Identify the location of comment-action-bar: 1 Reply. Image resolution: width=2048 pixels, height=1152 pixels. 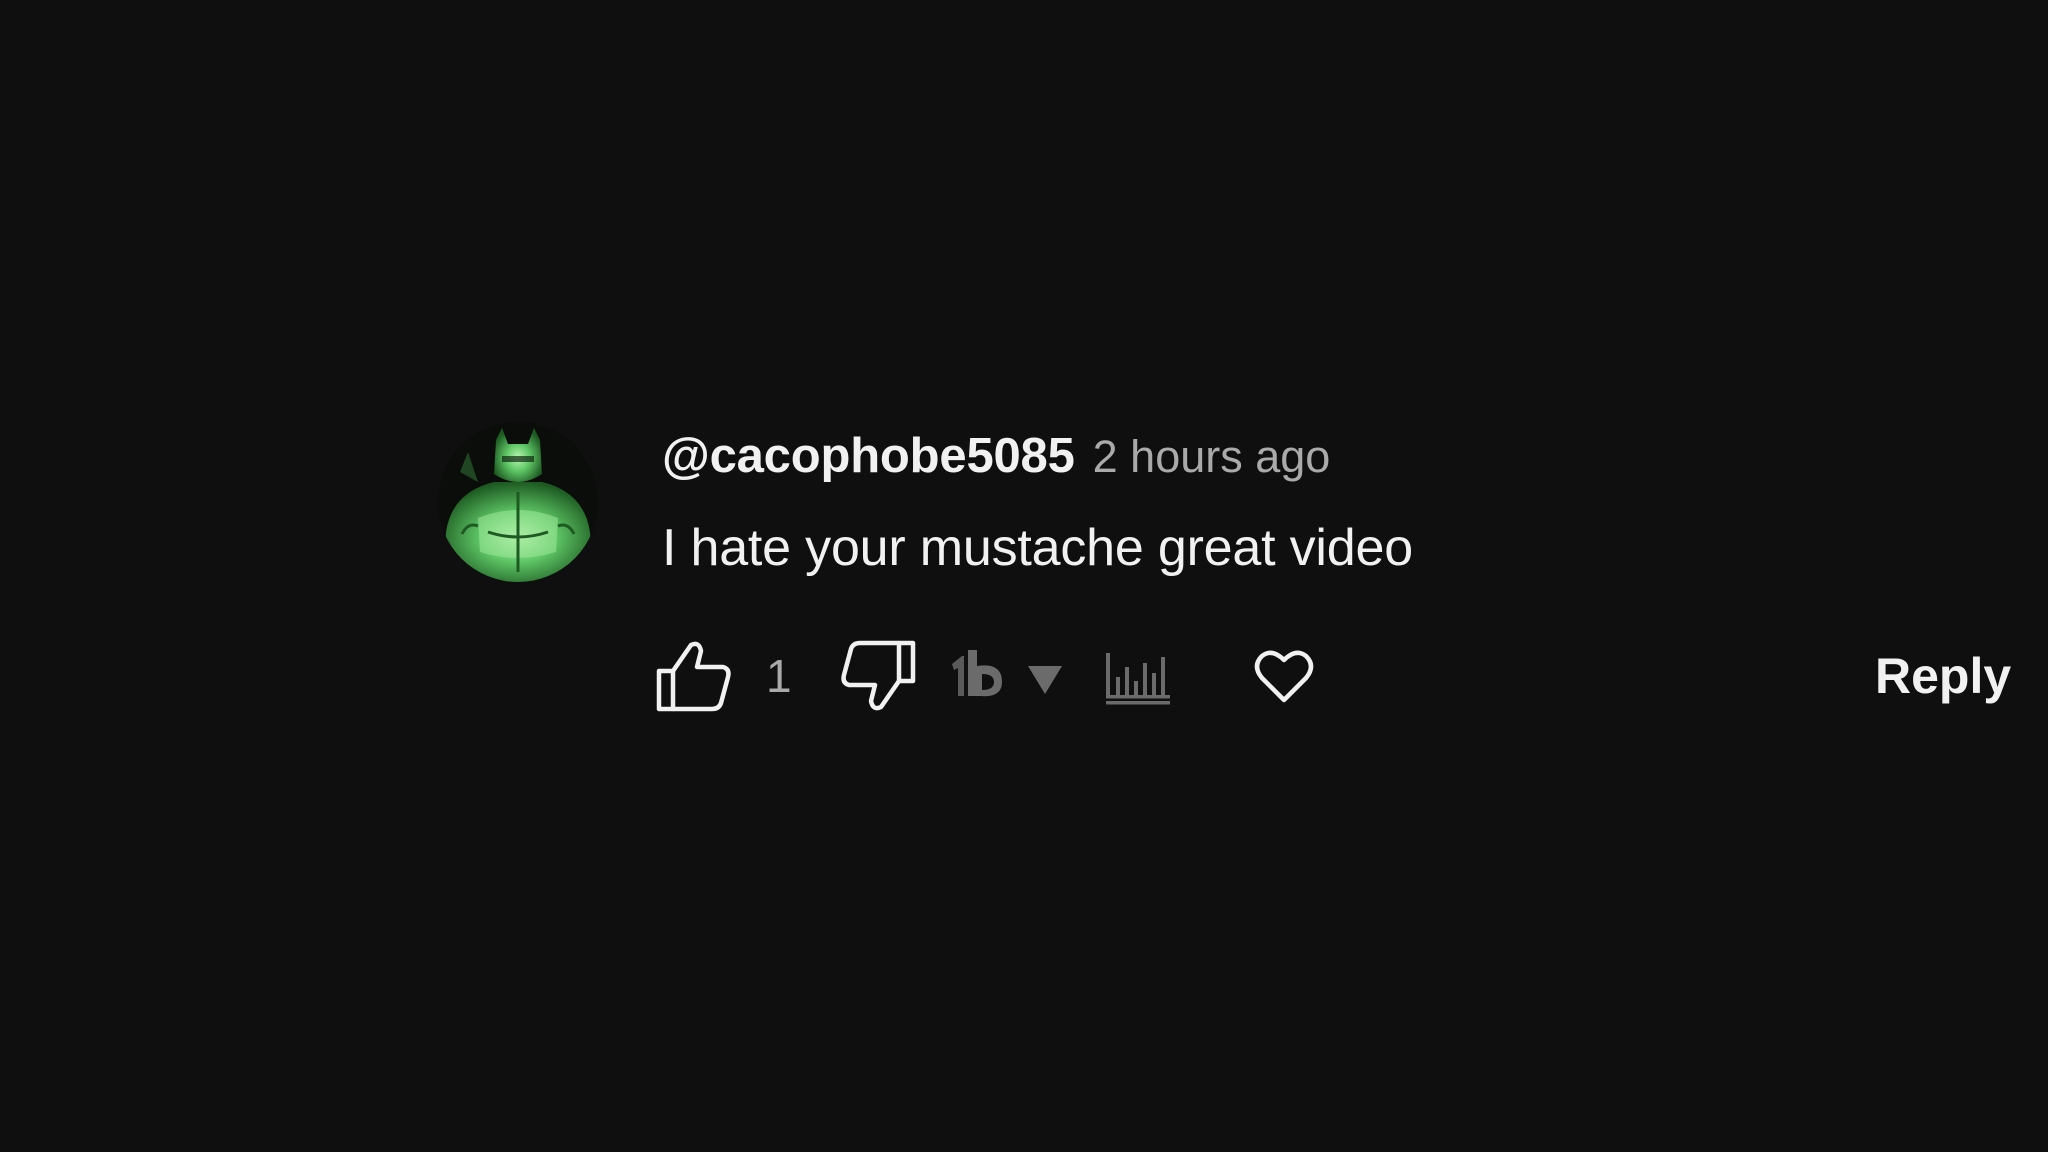
(1332, 676).